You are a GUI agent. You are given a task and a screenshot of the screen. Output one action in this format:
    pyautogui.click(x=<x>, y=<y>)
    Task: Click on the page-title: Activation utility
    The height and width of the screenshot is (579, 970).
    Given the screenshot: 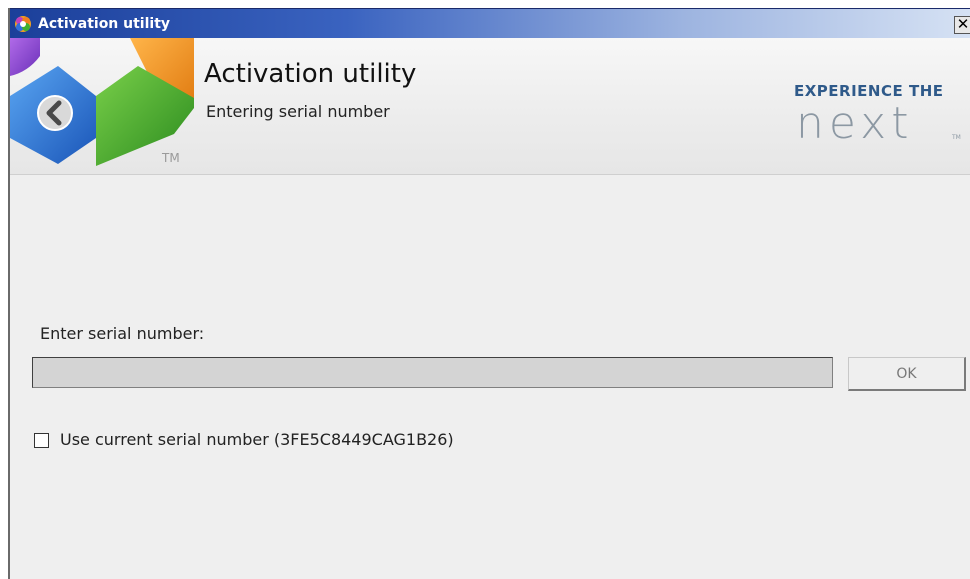 What is the action you would take?
    pyautogui.click(x=310, y=74)
    